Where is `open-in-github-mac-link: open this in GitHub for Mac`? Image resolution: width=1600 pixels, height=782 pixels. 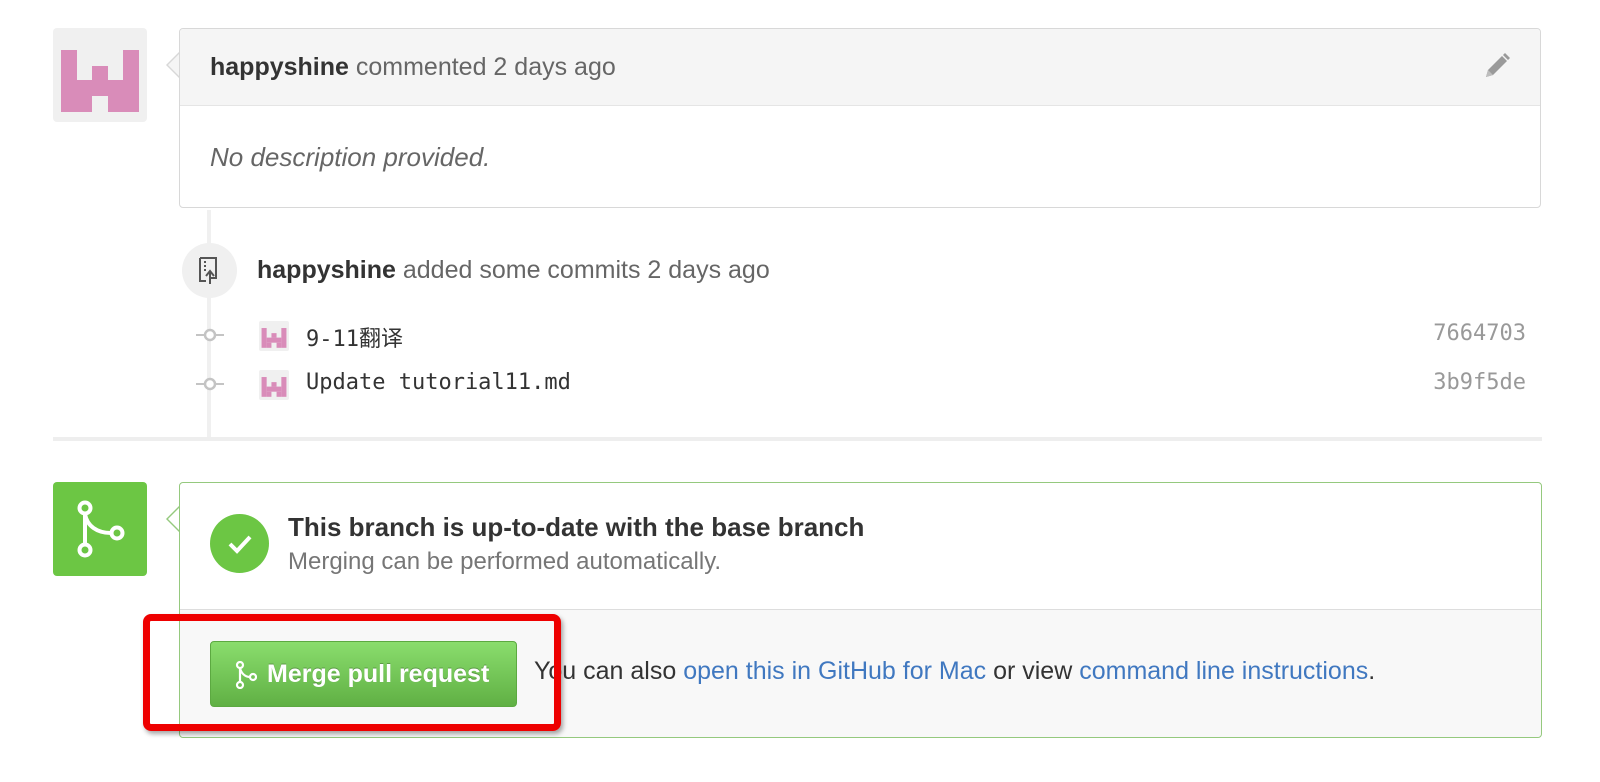
open-in-github-mac-link: open this in GitHub for Mac is located at coordinates (834, 671).